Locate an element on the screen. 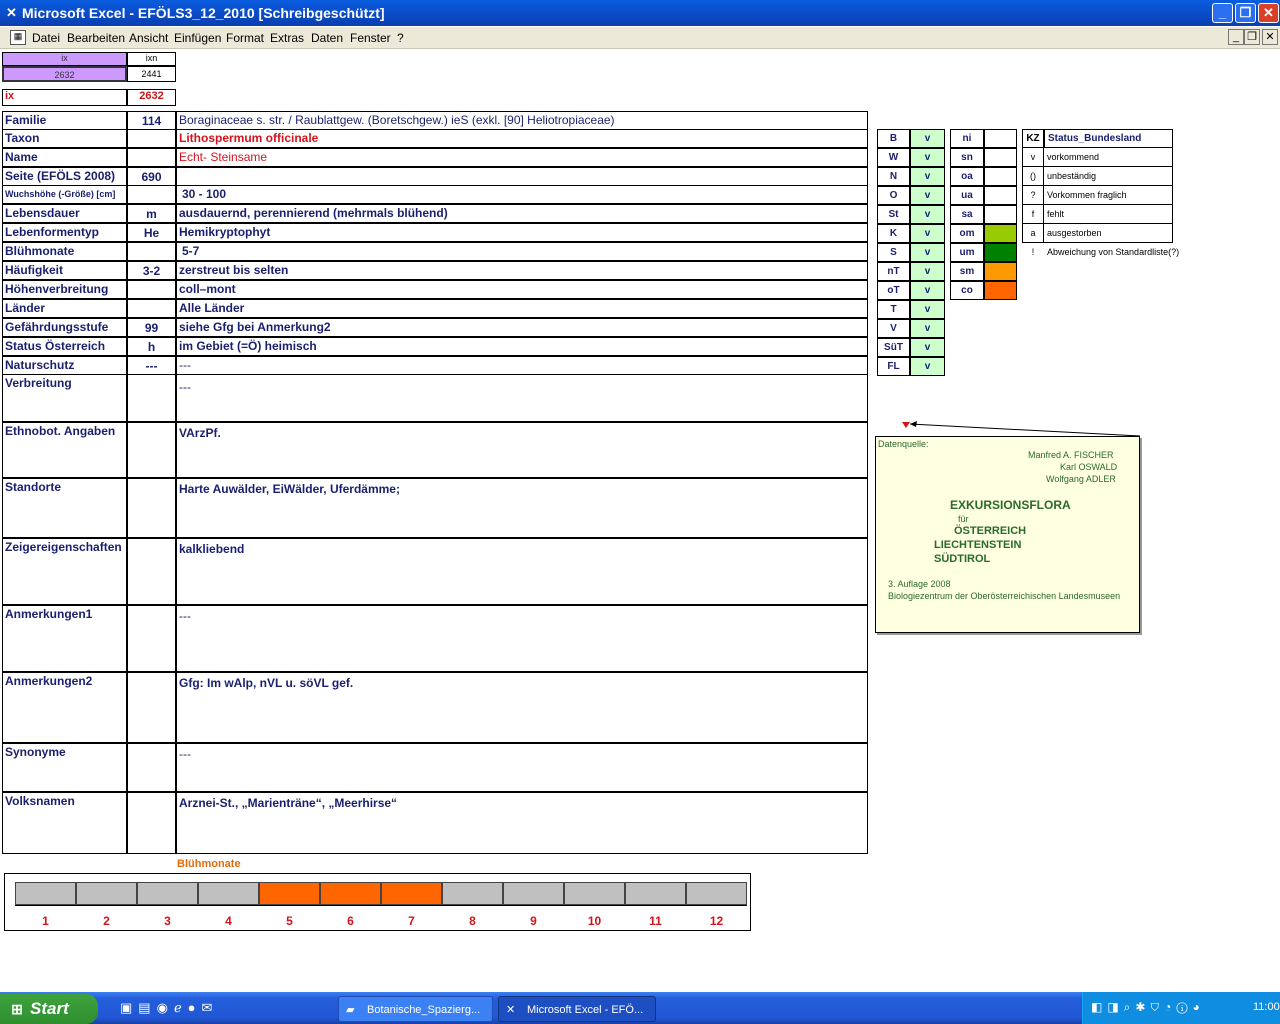 The image size is (1280, 1024). row-value: Arznei-St., „Marienträne“, „Meerhirse“ is located at coordinates (522, 823).